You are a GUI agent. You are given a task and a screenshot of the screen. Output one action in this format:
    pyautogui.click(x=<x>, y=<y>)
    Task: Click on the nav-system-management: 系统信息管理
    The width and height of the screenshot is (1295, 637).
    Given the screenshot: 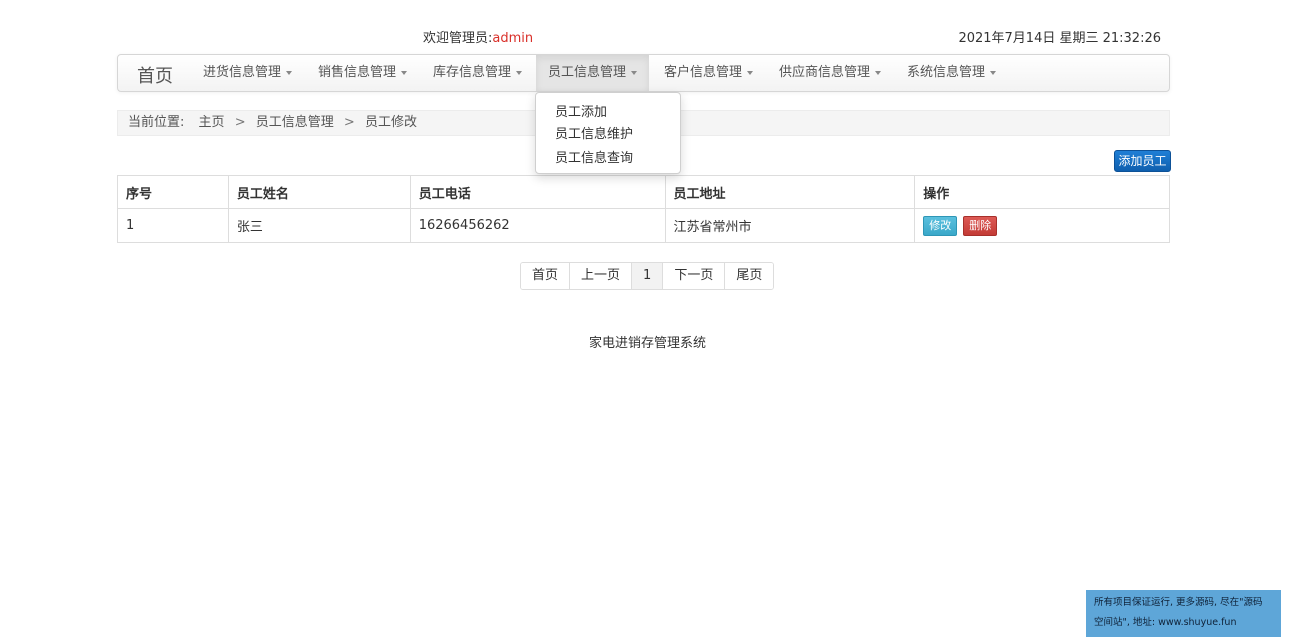 What is the action you would take?
    pyautogui.click(x=951, y=73)
    